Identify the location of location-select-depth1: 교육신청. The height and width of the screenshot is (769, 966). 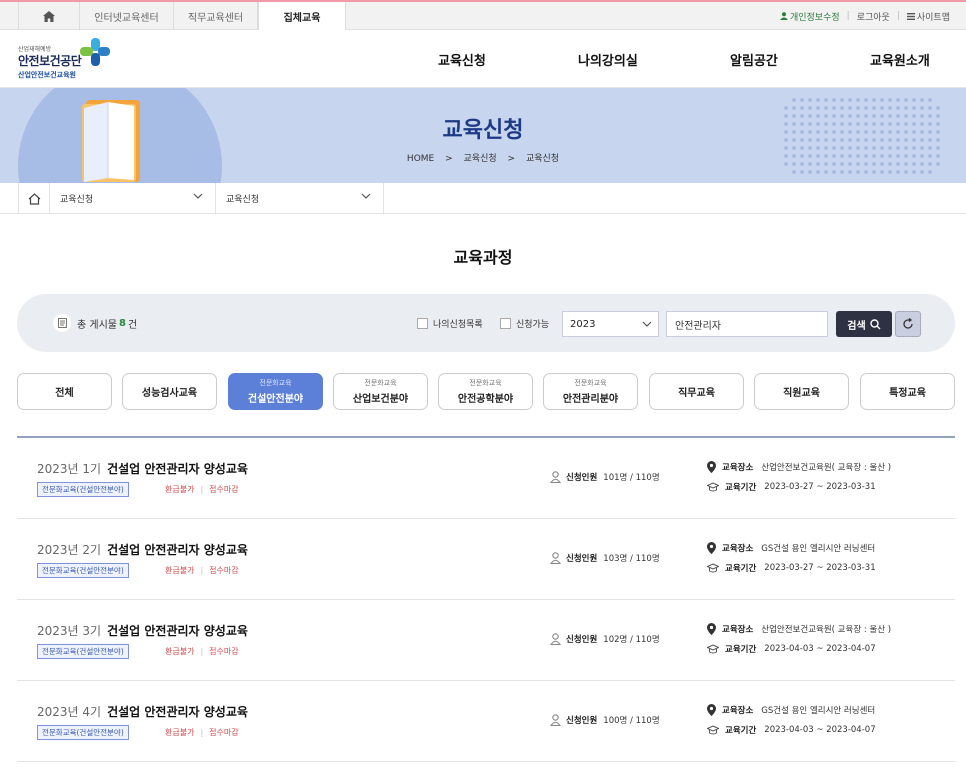
(133, 198).